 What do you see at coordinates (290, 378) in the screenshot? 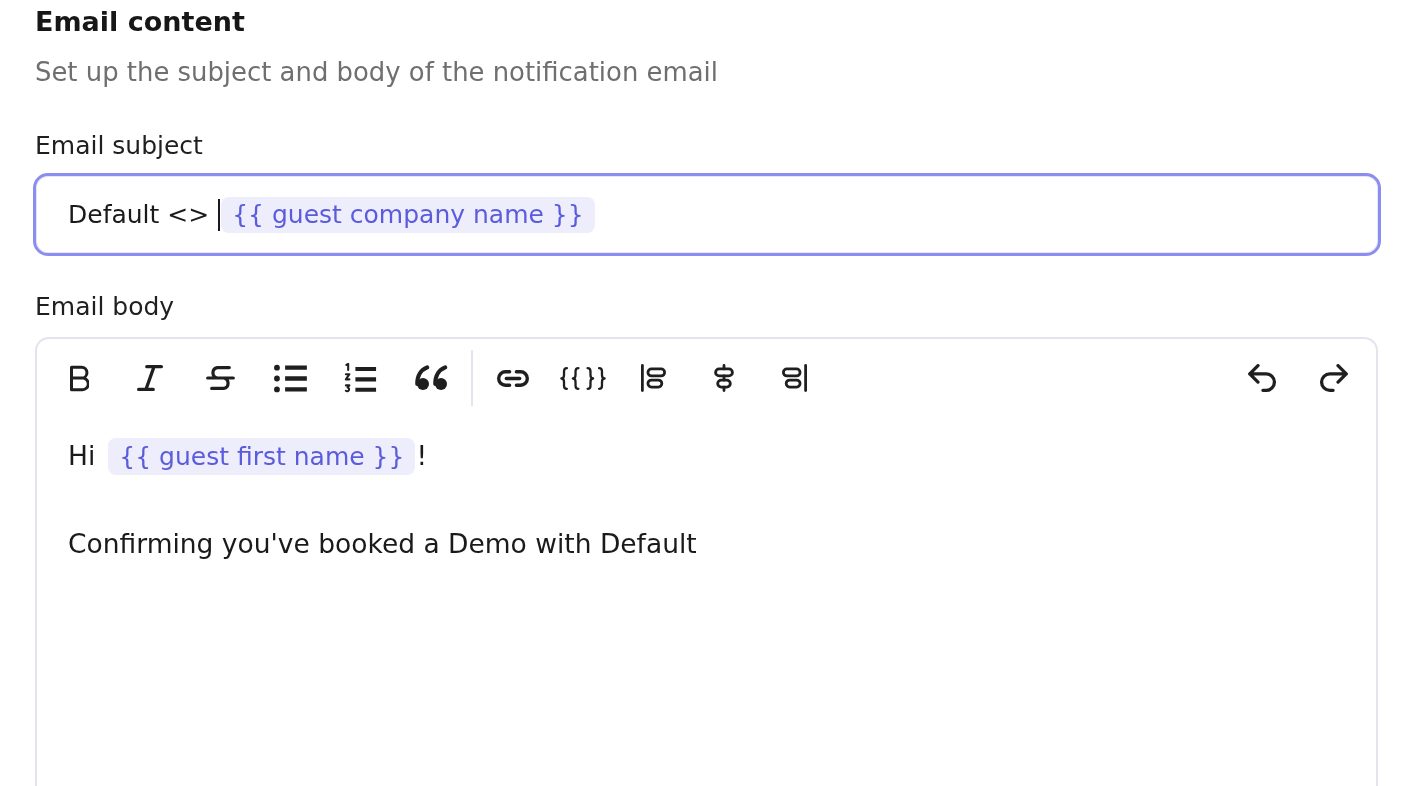
I see `bullet-list-icon` at bounding box center [290, 378].